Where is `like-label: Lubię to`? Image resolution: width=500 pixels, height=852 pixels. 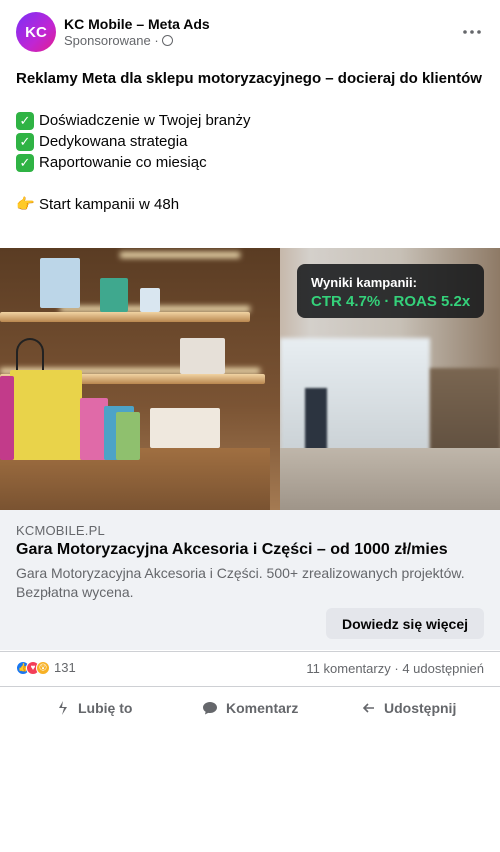
like-label: Lubię to is located at coordinates (105, 708).